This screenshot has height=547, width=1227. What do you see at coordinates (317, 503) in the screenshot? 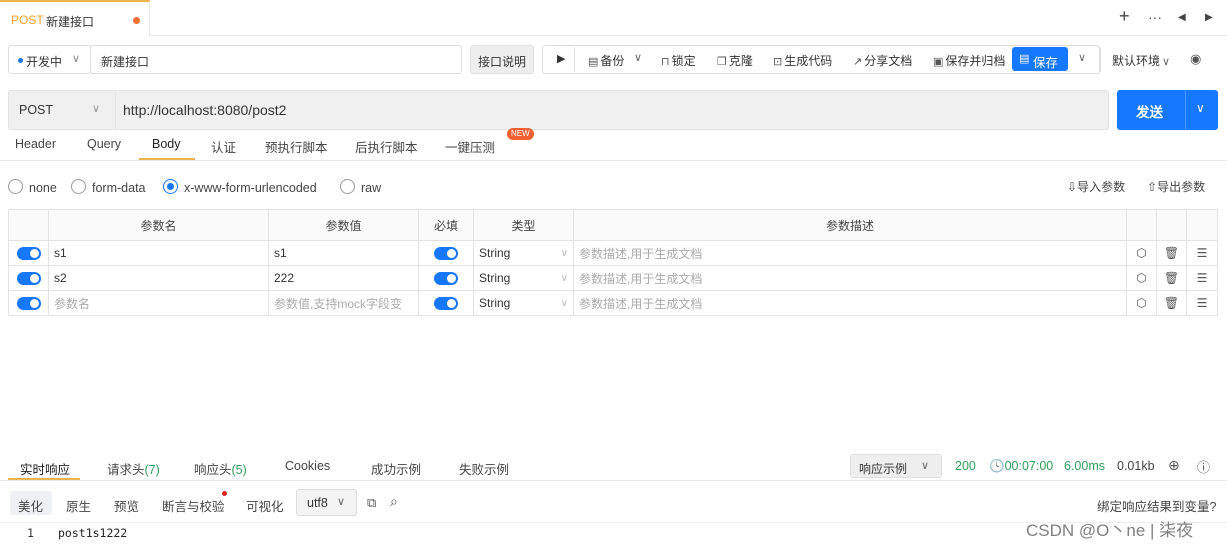
I see `encoding-label: utf8` at bounding box center [317, 503].